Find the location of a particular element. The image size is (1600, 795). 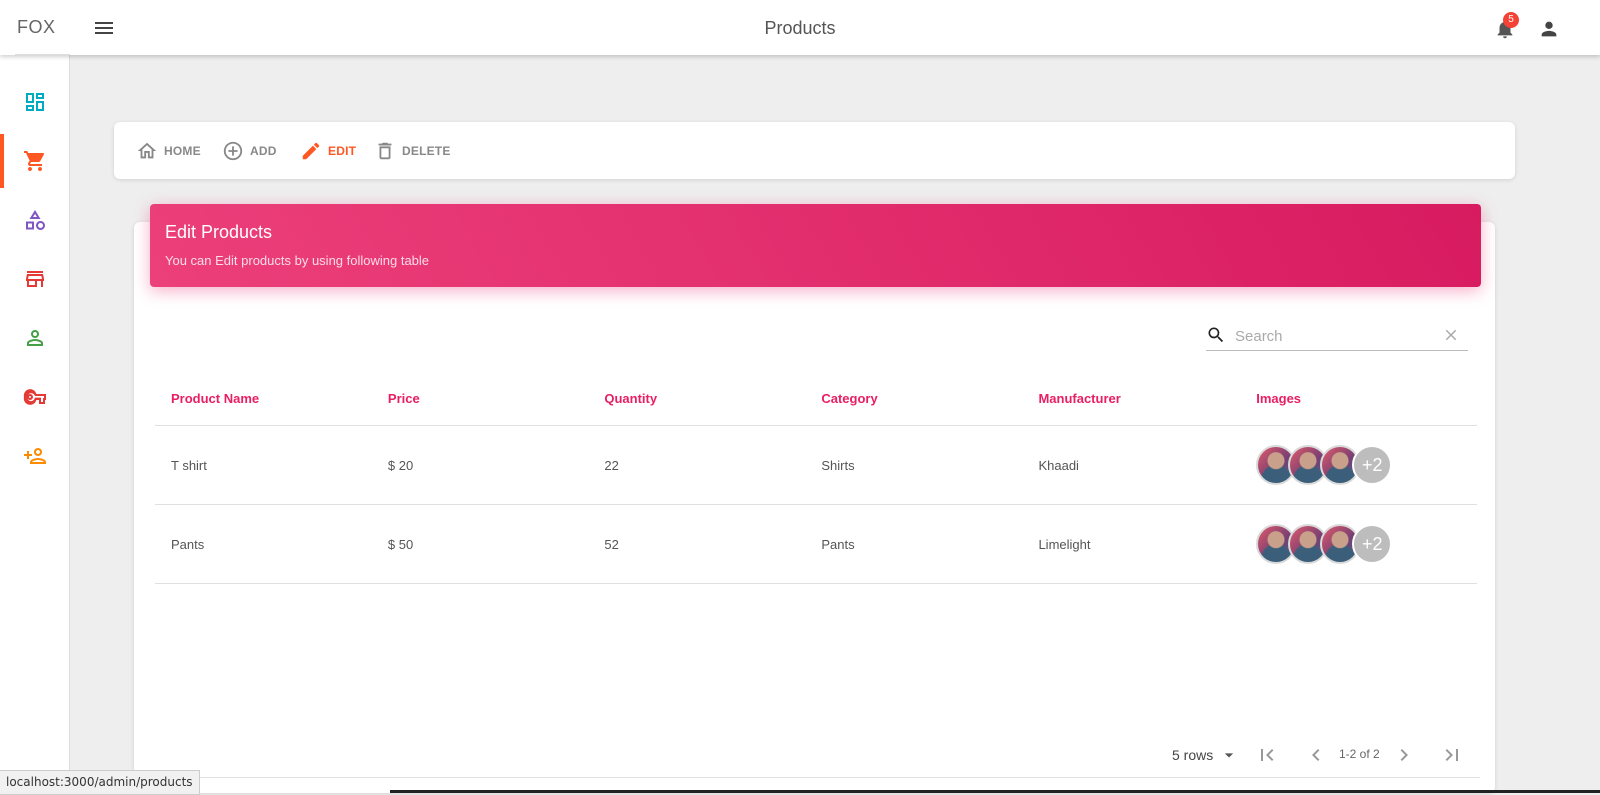

action-toolbar: HOME ADD EDIT DELETE is located at coordinates (814, 150).